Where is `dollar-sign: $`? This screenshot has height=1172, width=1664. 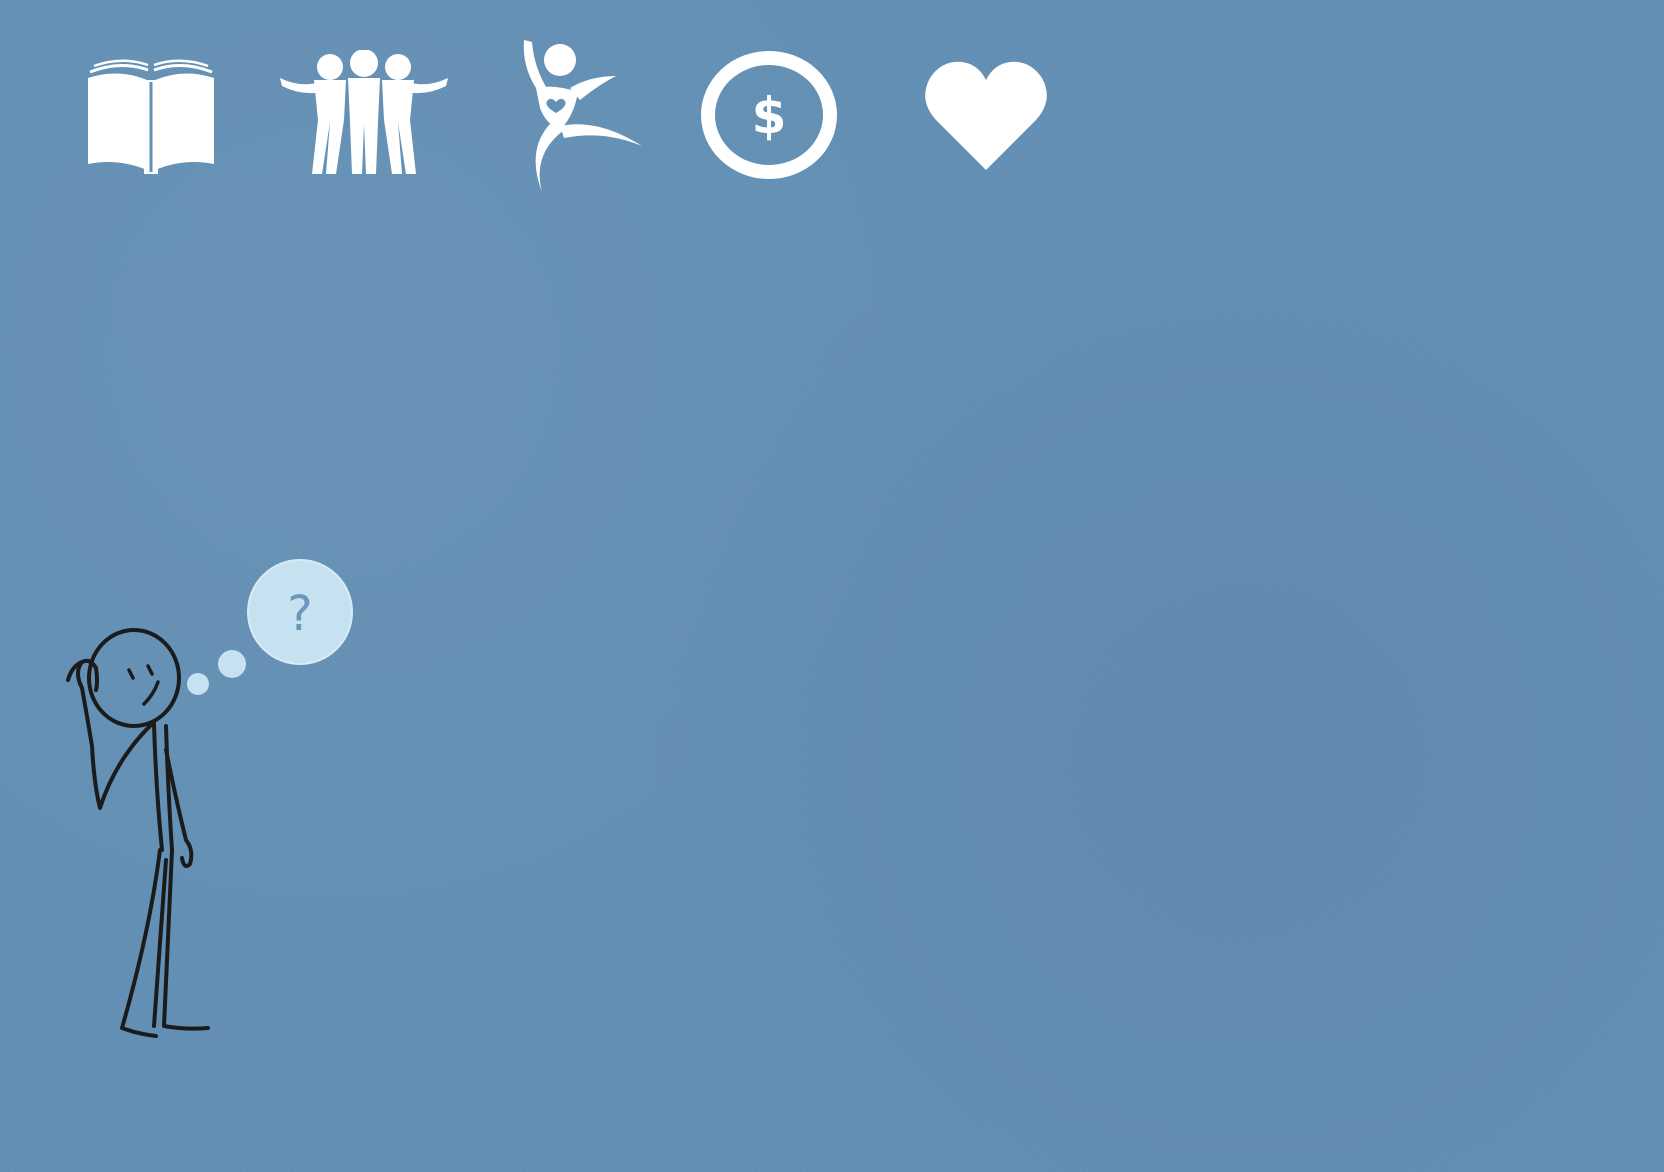 dollar-sign: $ is located at coordinates (769, 116).